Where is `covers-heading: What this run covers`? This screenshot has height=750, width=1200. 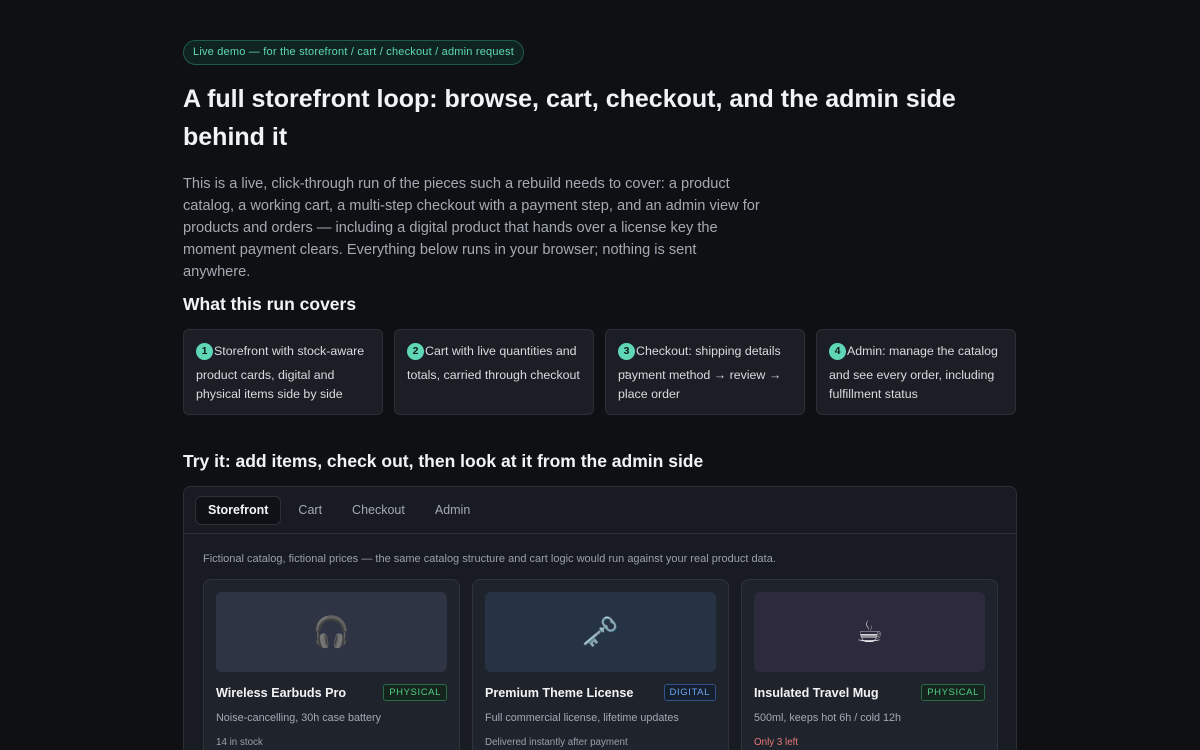 covers-heading: What this run covers is located at coordinates (270, 304).